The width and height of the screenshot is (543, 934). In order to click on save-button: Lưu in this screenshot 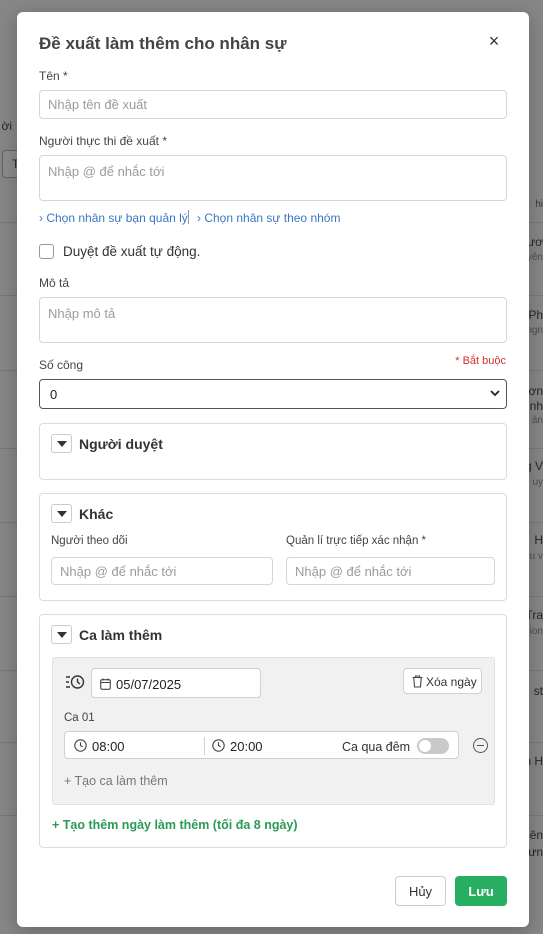, I will do `click(481, 891)`.